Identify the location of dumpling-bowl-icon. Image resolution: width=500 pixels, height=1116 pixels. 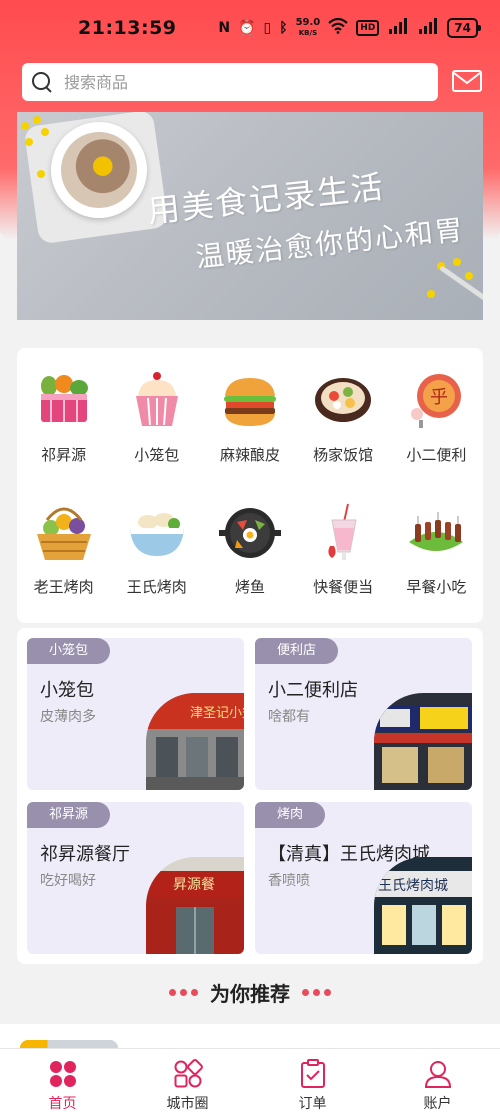
(157, 533).